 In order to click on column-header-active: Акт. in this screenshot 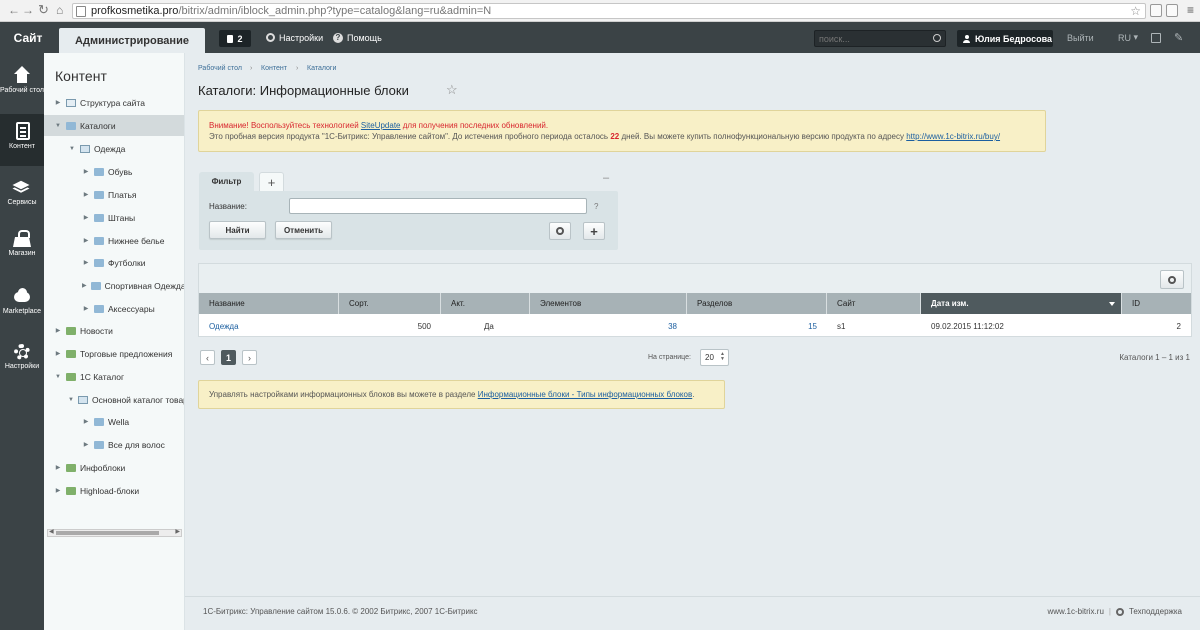, I will do `click(485, 303)`.